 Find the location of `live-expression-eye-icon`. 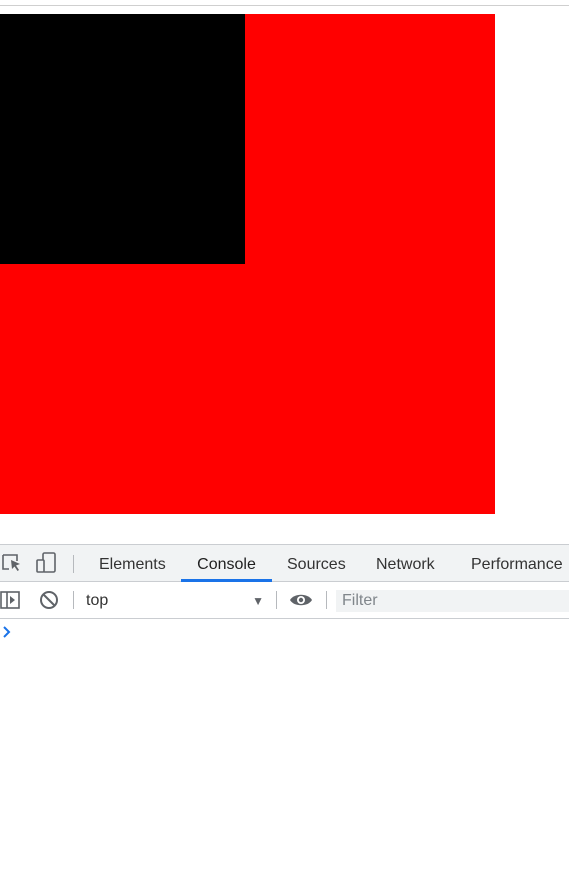

live-expression-eye-icon is located at coordinates (300, 600).